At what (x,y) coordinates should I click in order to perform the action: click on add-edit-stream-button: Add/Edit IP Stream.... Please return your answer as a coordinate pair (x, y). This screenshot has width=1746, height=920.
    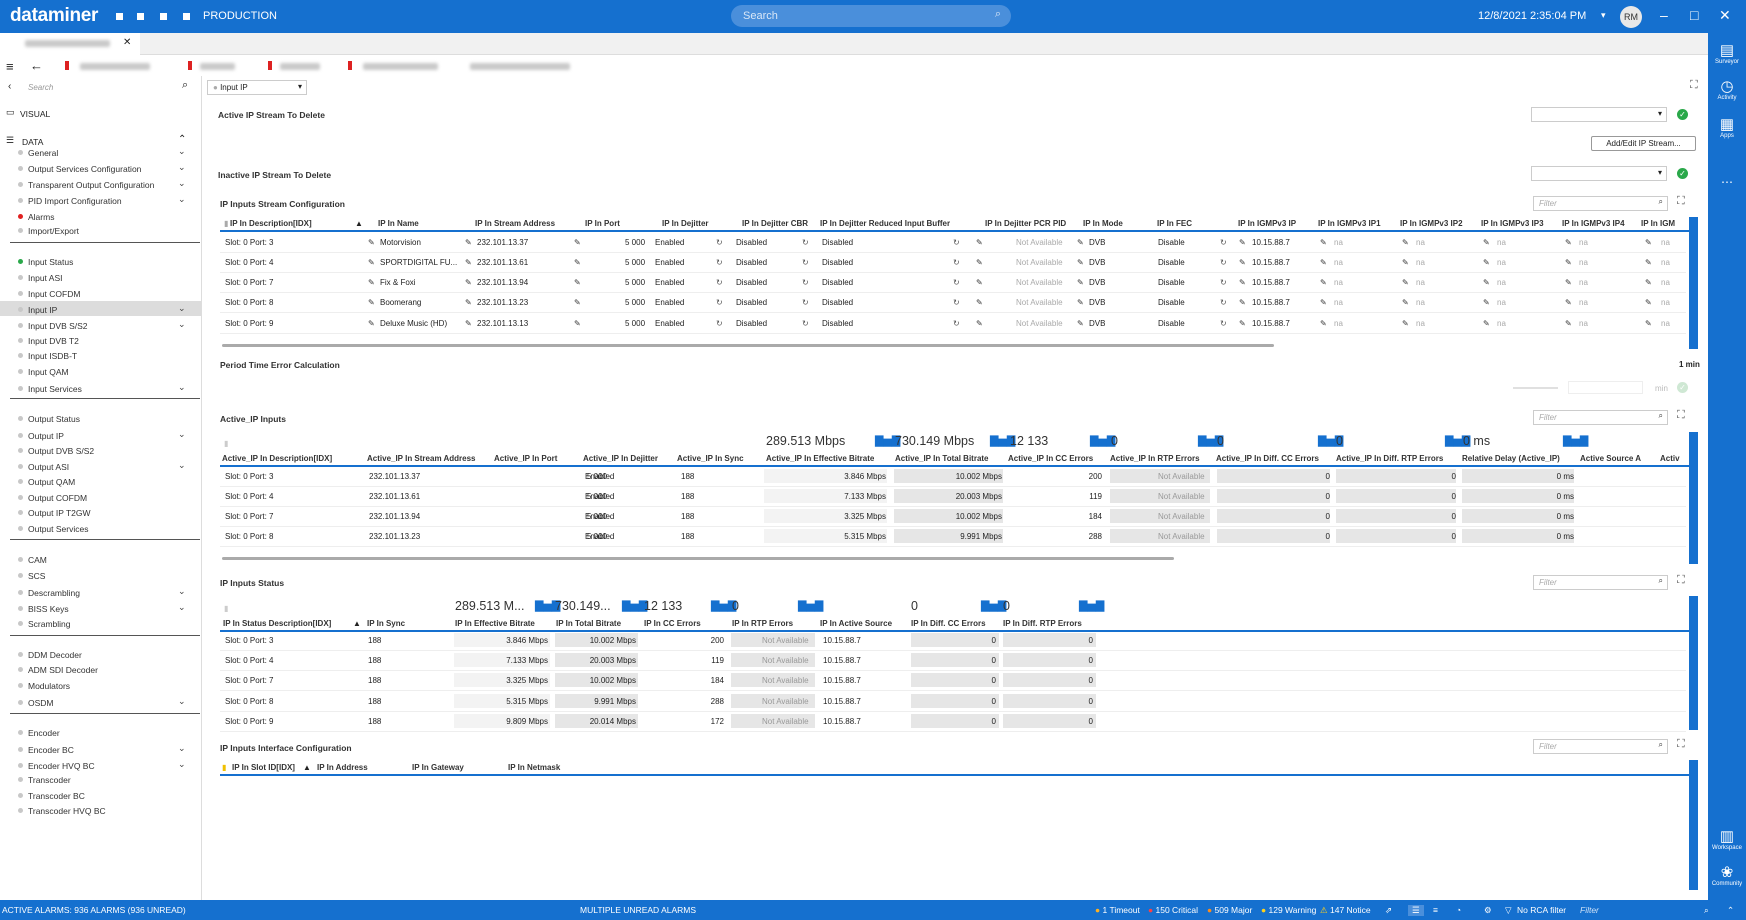
    Looking at the image, I should click on (1643, 143).